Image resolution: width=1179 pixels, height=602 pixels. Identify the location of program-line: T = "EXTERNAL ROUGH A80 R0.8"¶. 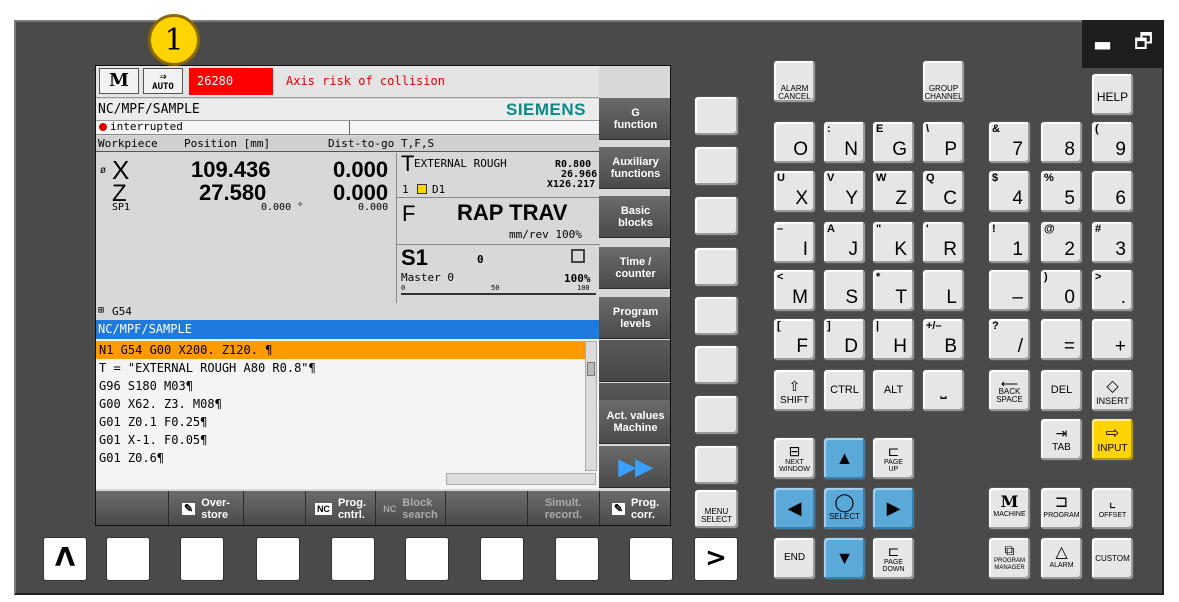
(340, 368).